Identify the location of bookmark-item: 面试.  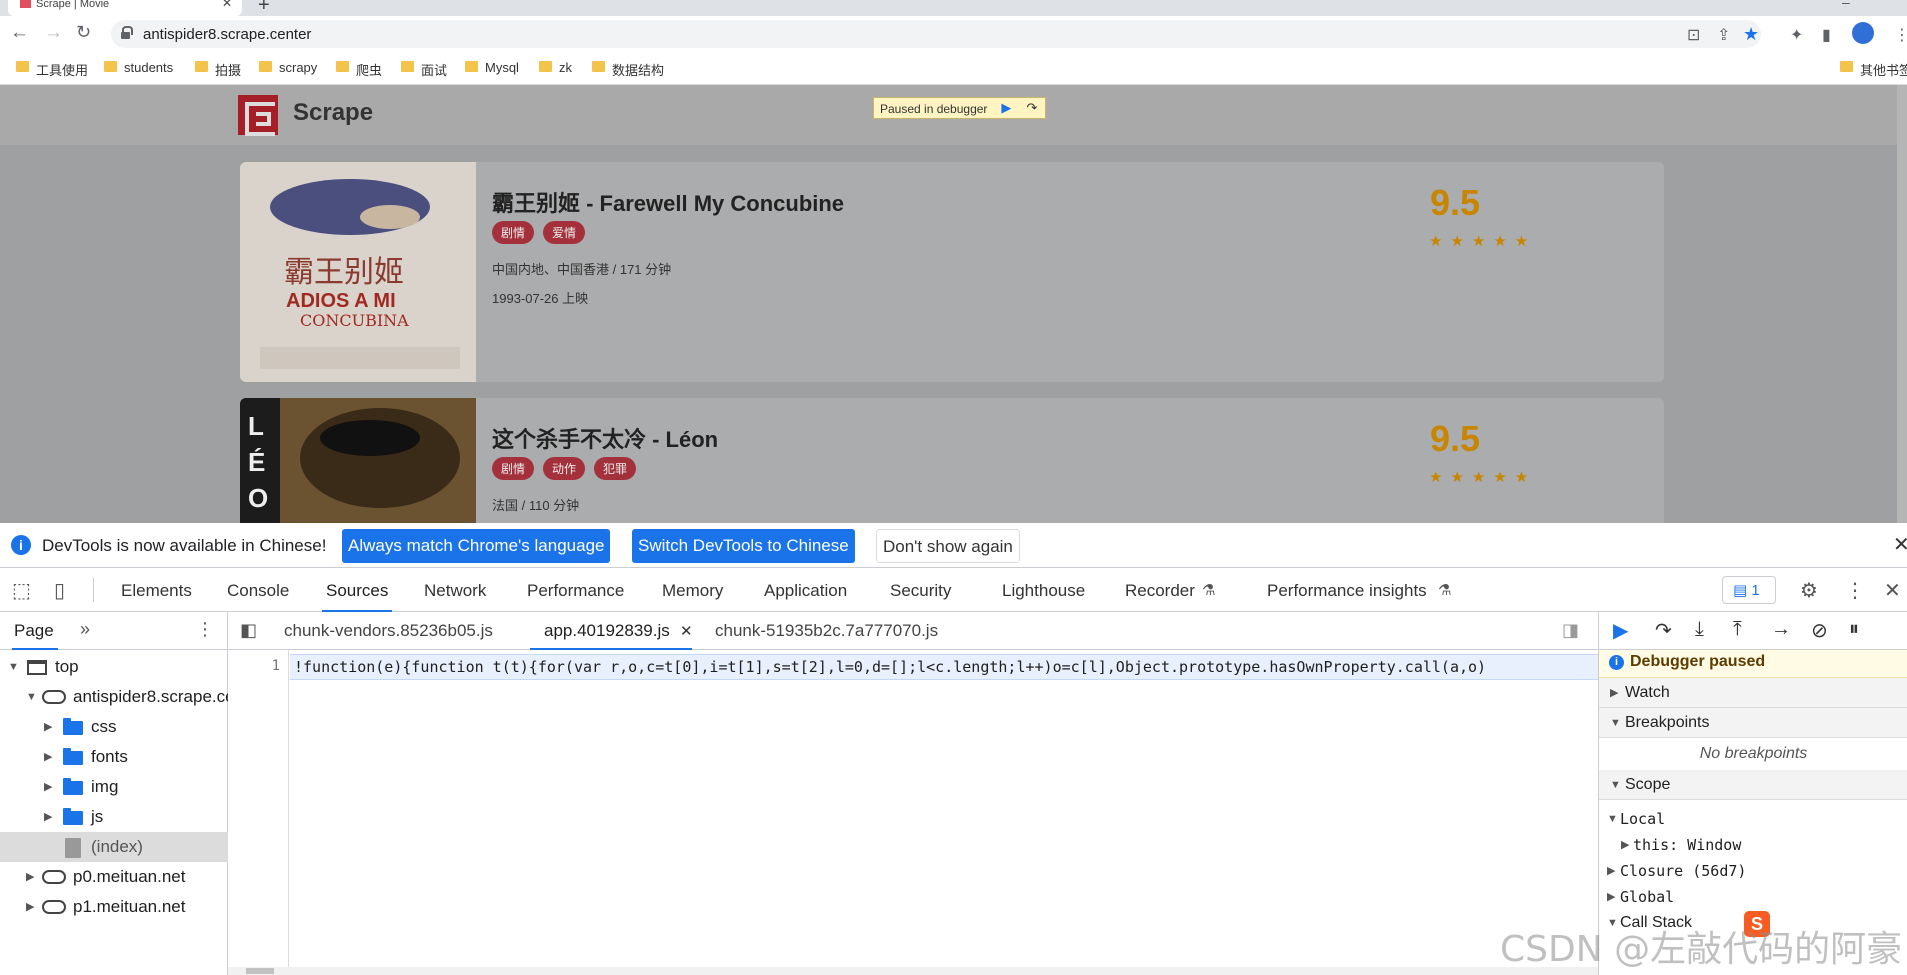
(423, 69).